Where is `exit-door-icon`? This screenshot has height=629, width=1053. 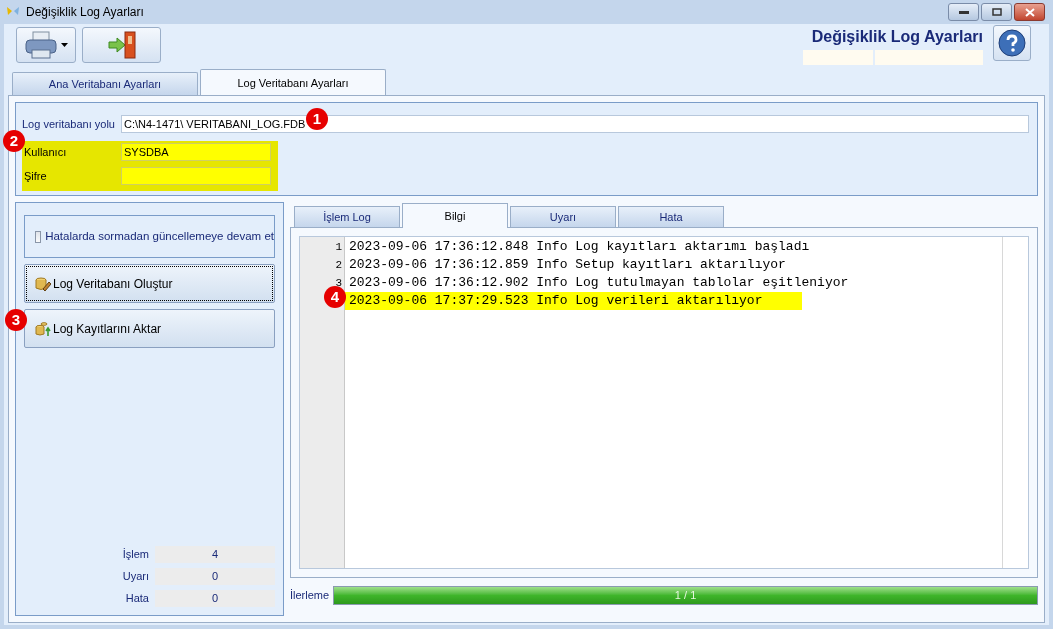
exit-door-icon is located at coordinates (121, 45).